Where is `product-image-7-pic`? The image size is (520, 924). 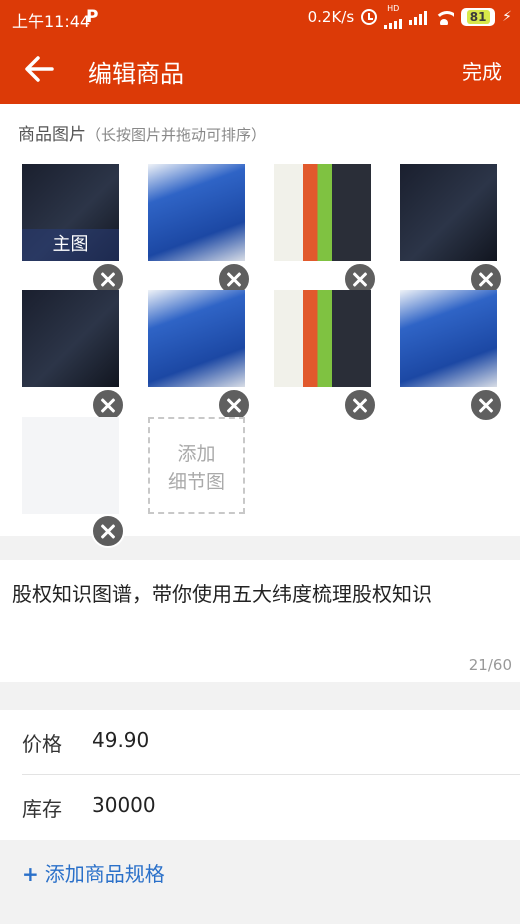
product-image-7-pic is located at coordinates (322, 338).